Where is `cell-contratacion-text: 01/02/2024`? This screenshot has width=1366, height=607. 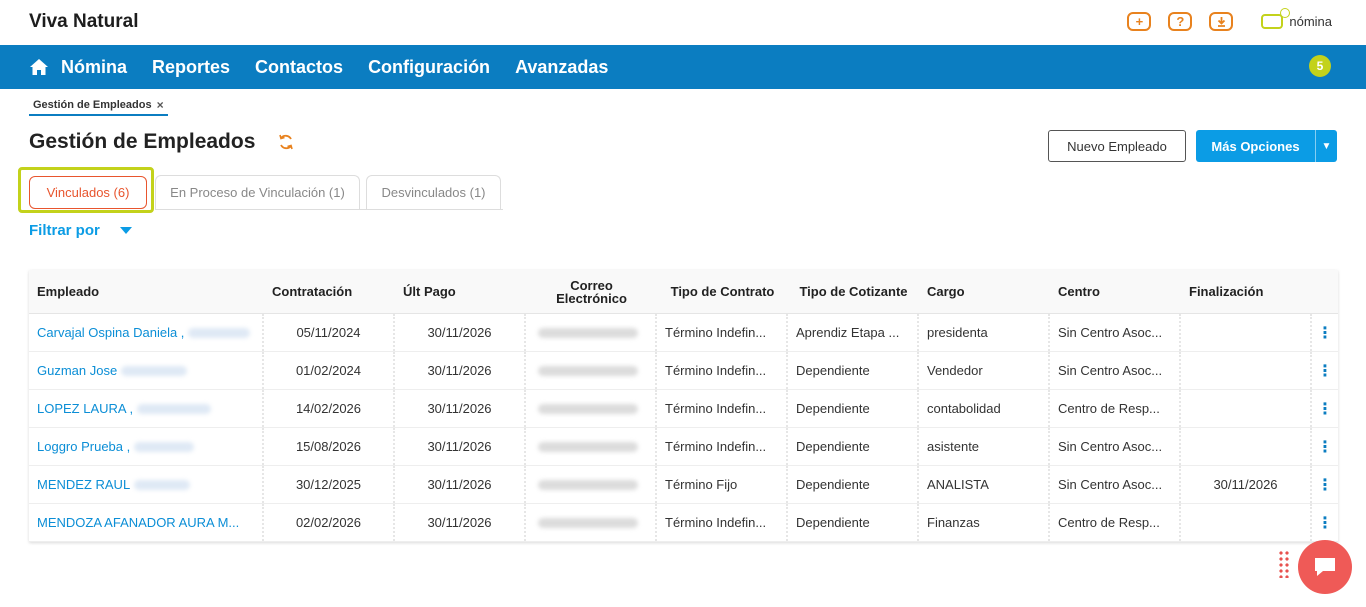
cell-contratacion-text: 01/02/2024 is located at coordinates (328, 370).